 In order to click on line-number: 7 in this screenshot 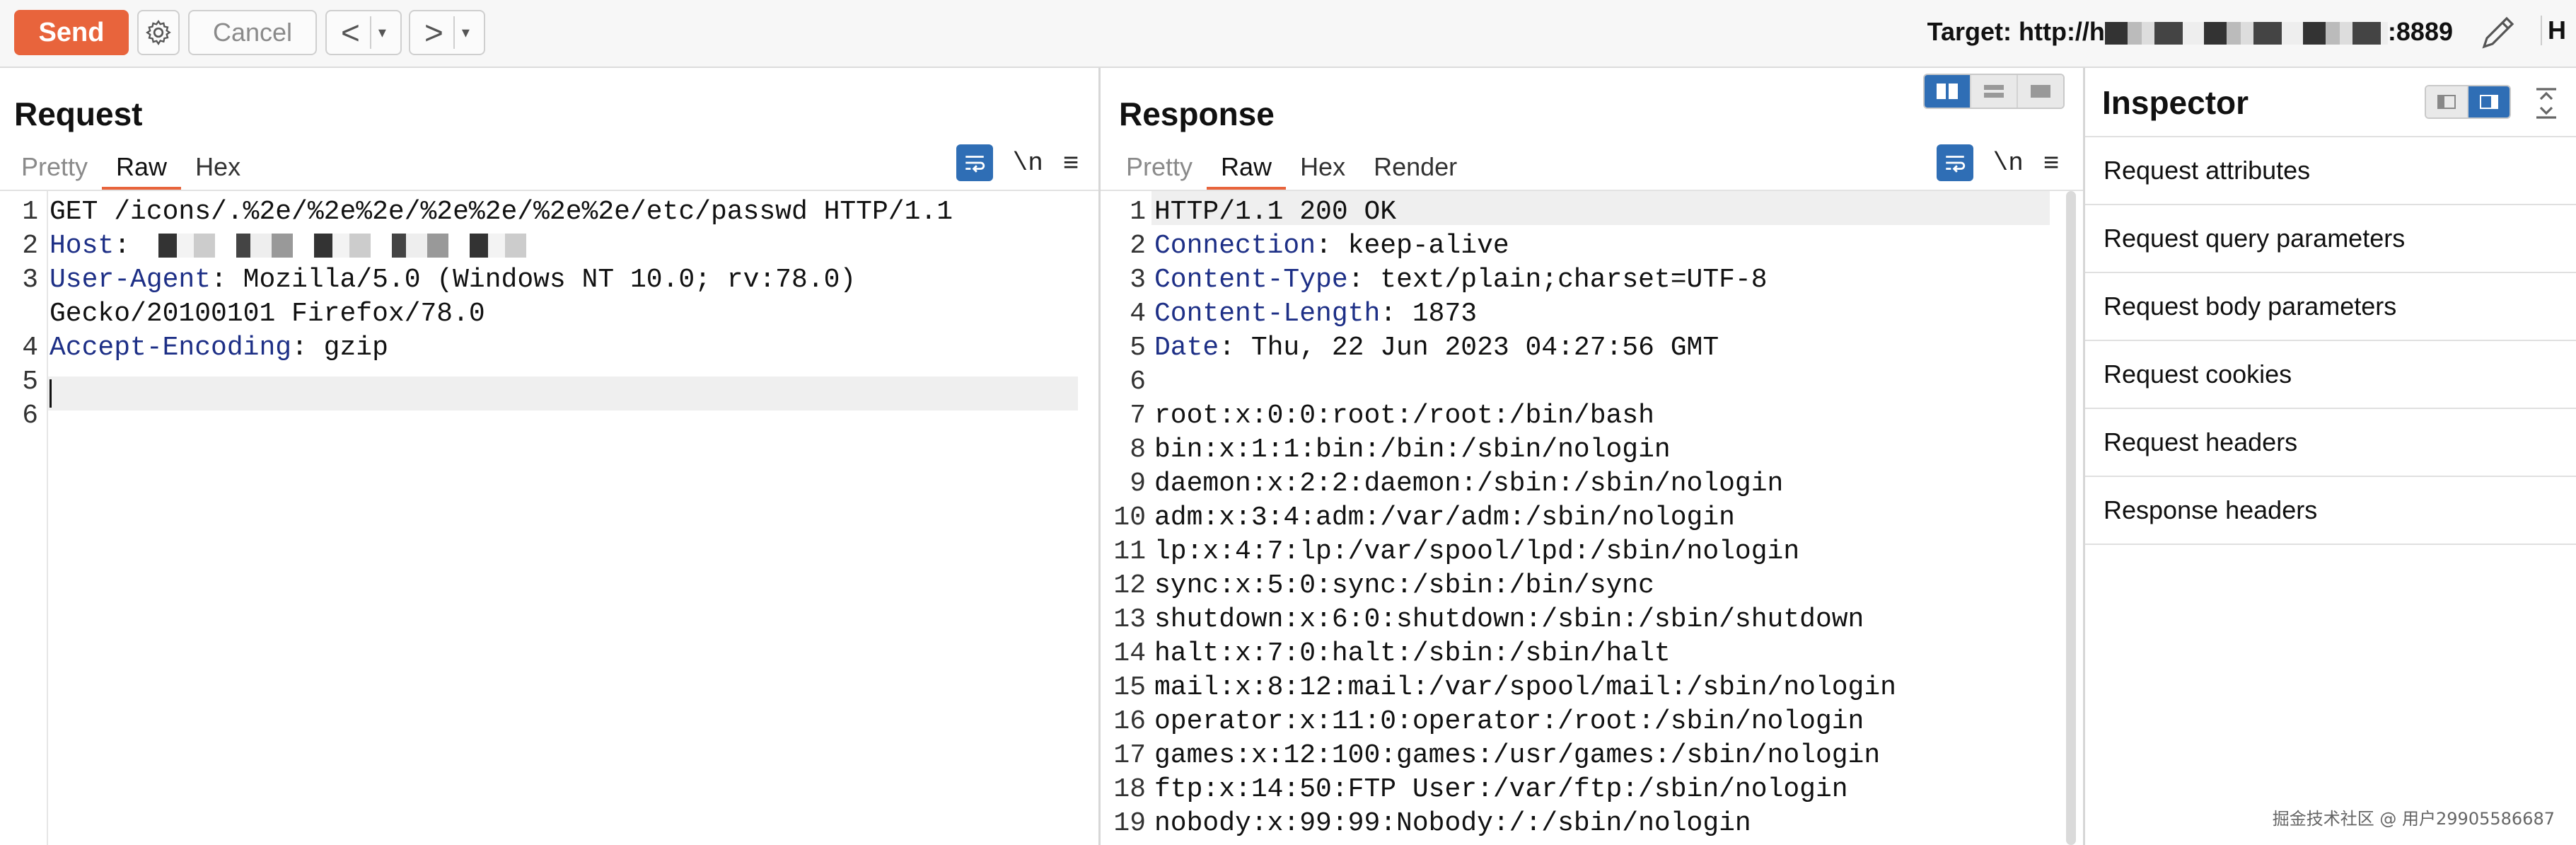, I will do `click(1138, 416)`.